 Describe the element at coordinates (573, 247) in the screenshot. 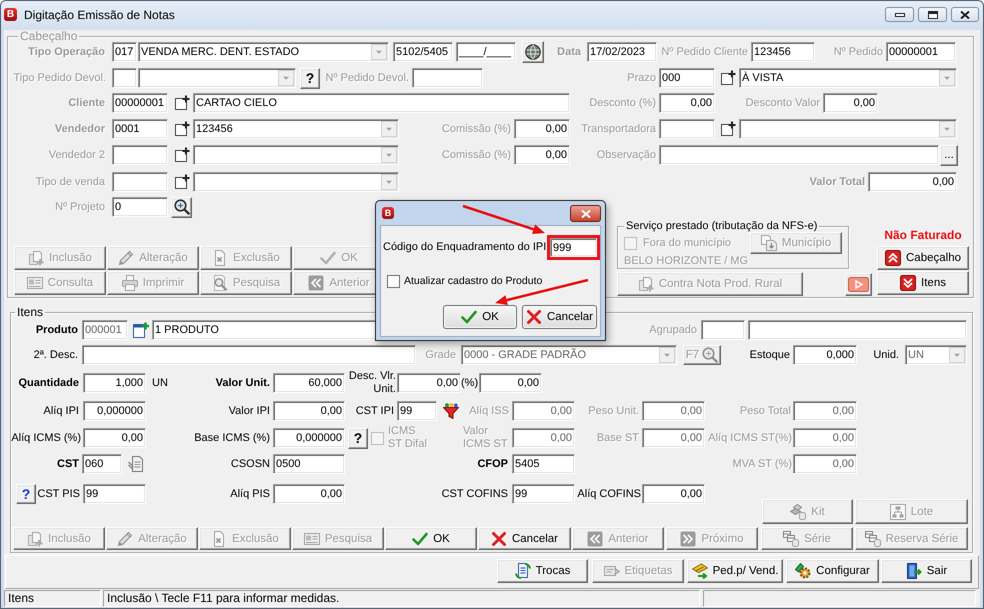

I see `input-field: 999` at that location.